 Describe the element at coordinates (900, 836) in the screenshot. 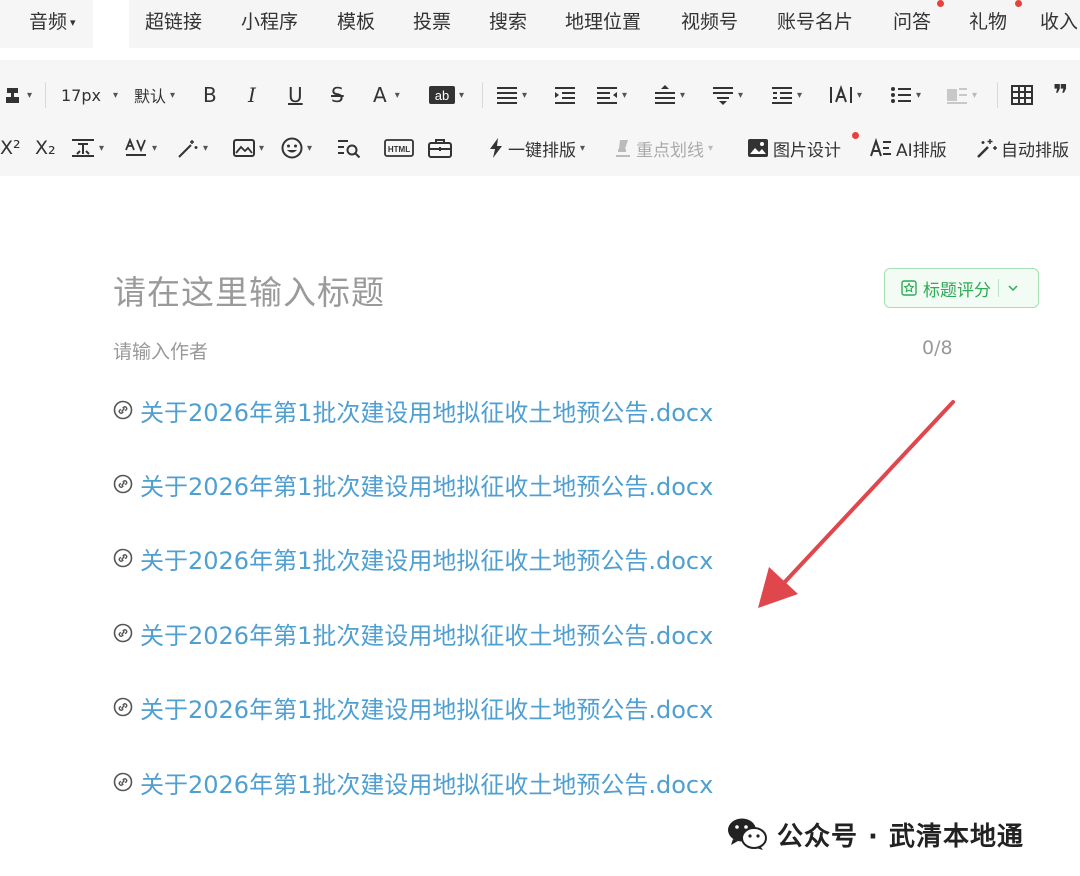

I see `watermark-text: 公众号 · 武清本地通` at that location.